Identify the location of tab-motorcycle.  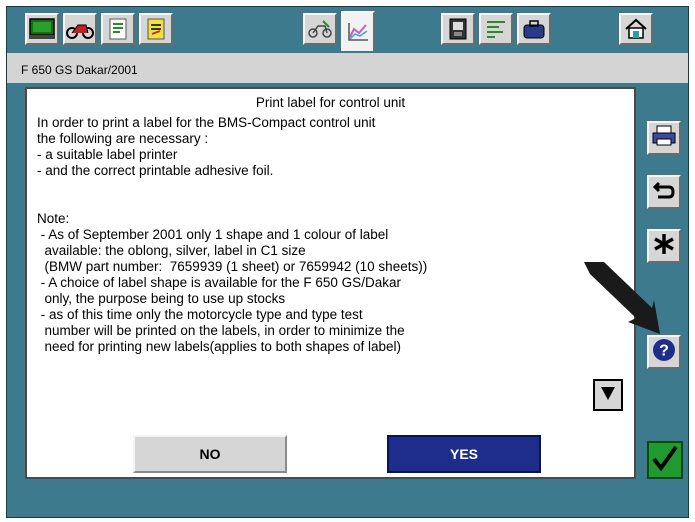
(80, 29).